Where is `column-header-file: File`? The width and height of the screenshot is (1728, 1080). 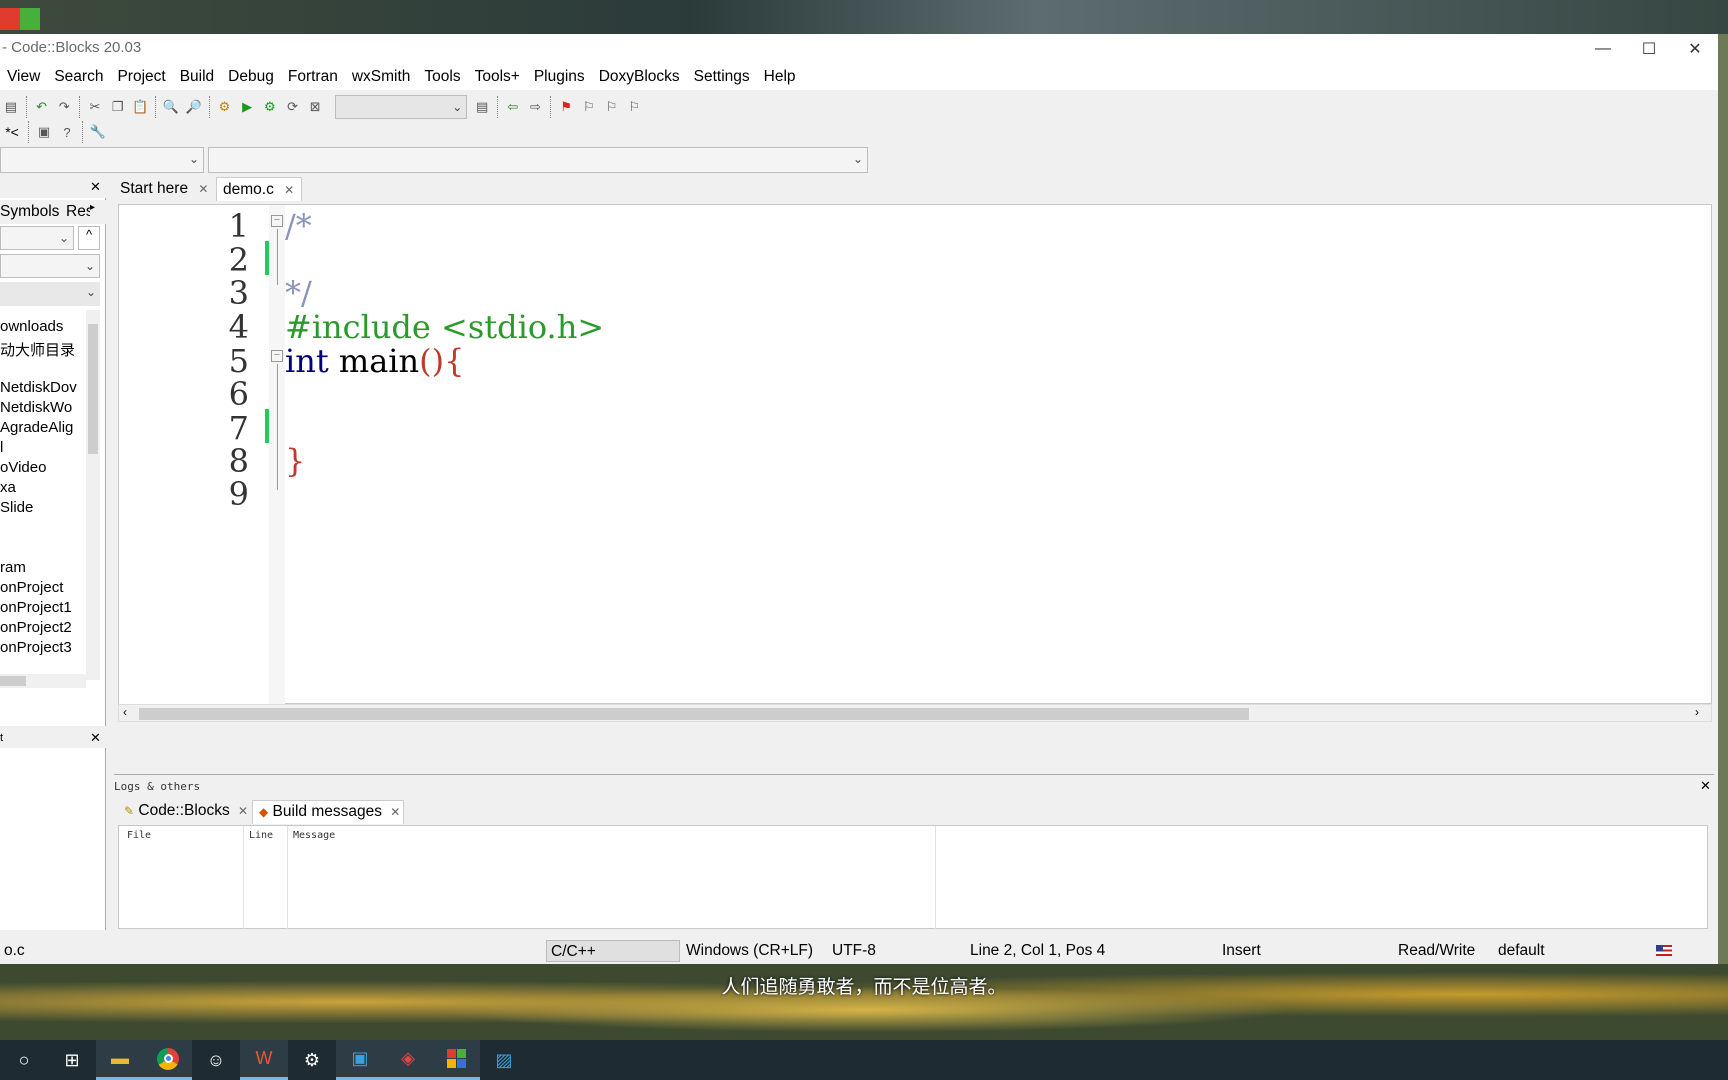
column-header-file: File is located at coordinates (139, 835).